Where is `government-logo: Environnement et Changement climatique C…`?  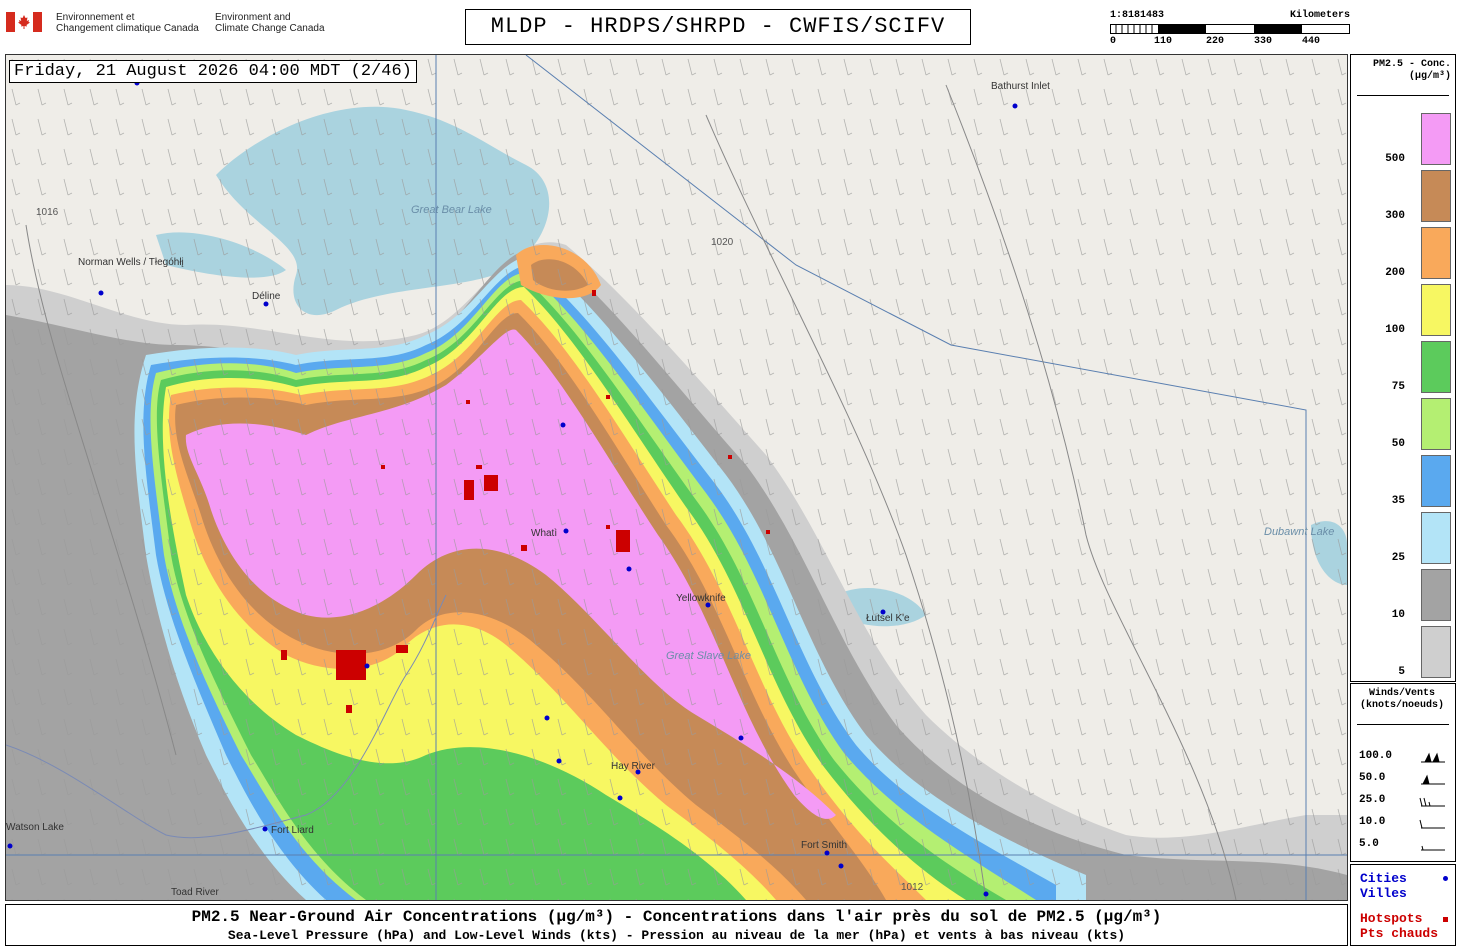 government-logo: Environnement et Changement climatique C… is located at coordinates (165, 23).